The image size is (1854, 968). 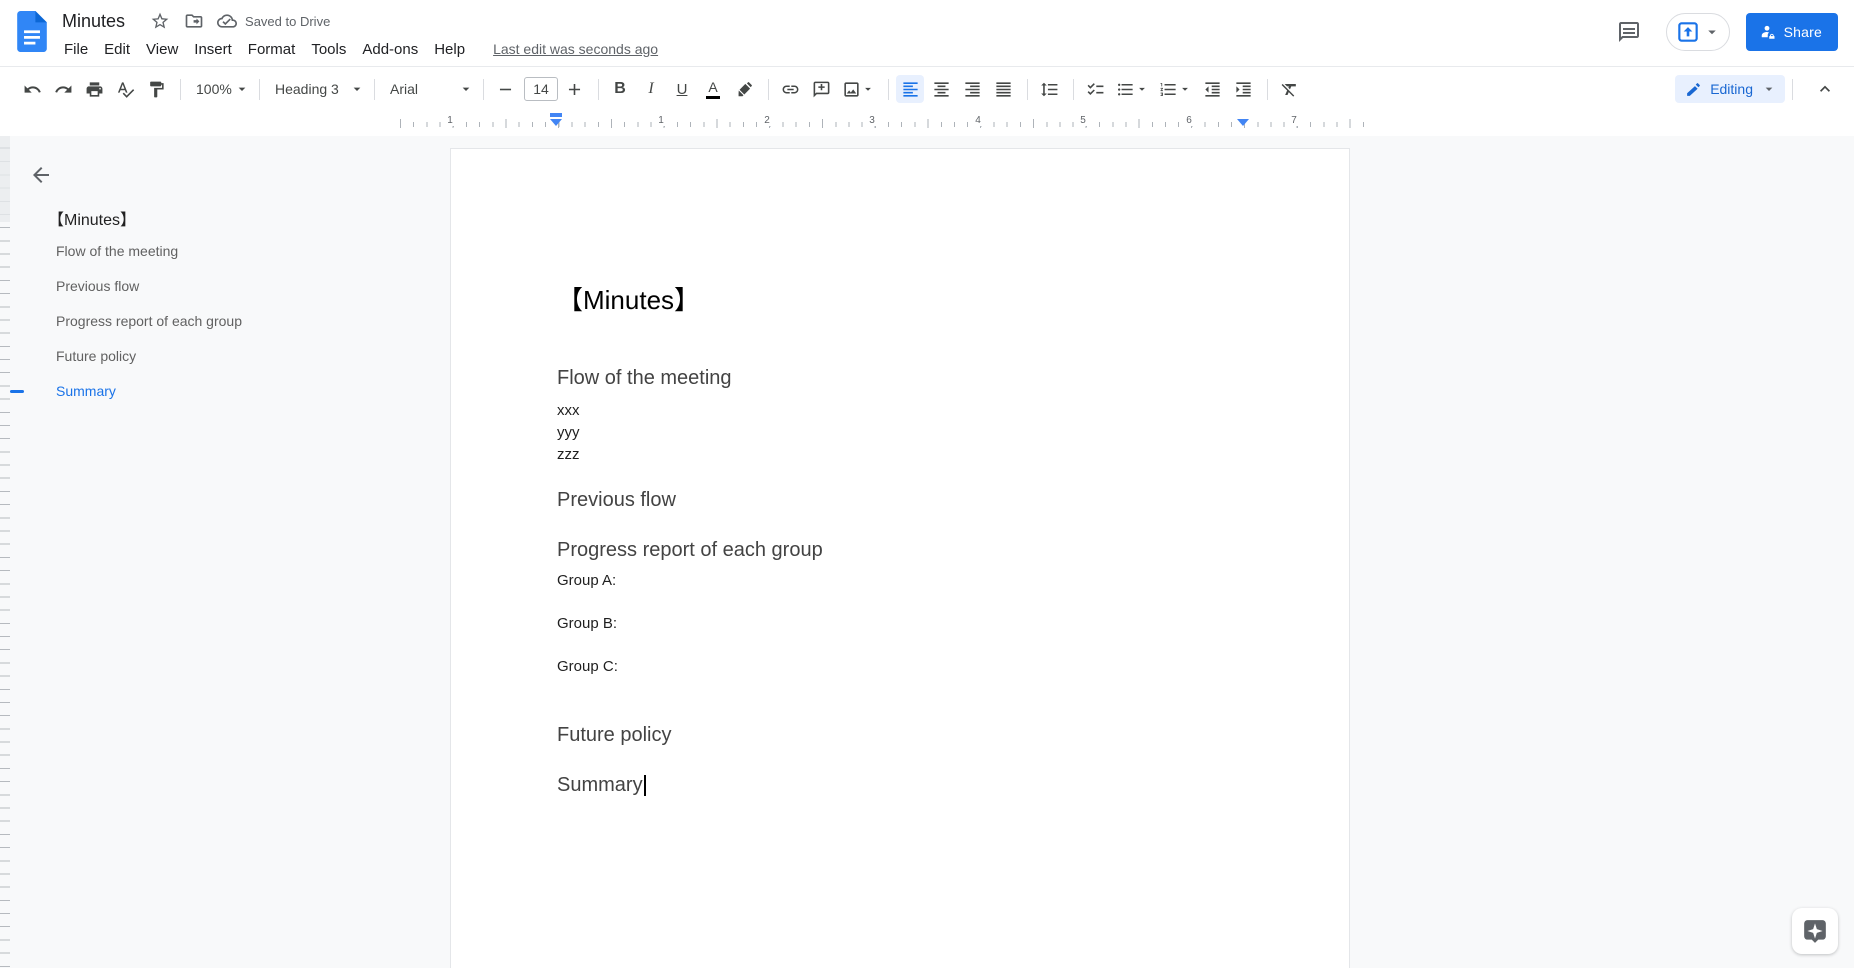 I want to click on insert-image-button, so click(x=858, y=89).